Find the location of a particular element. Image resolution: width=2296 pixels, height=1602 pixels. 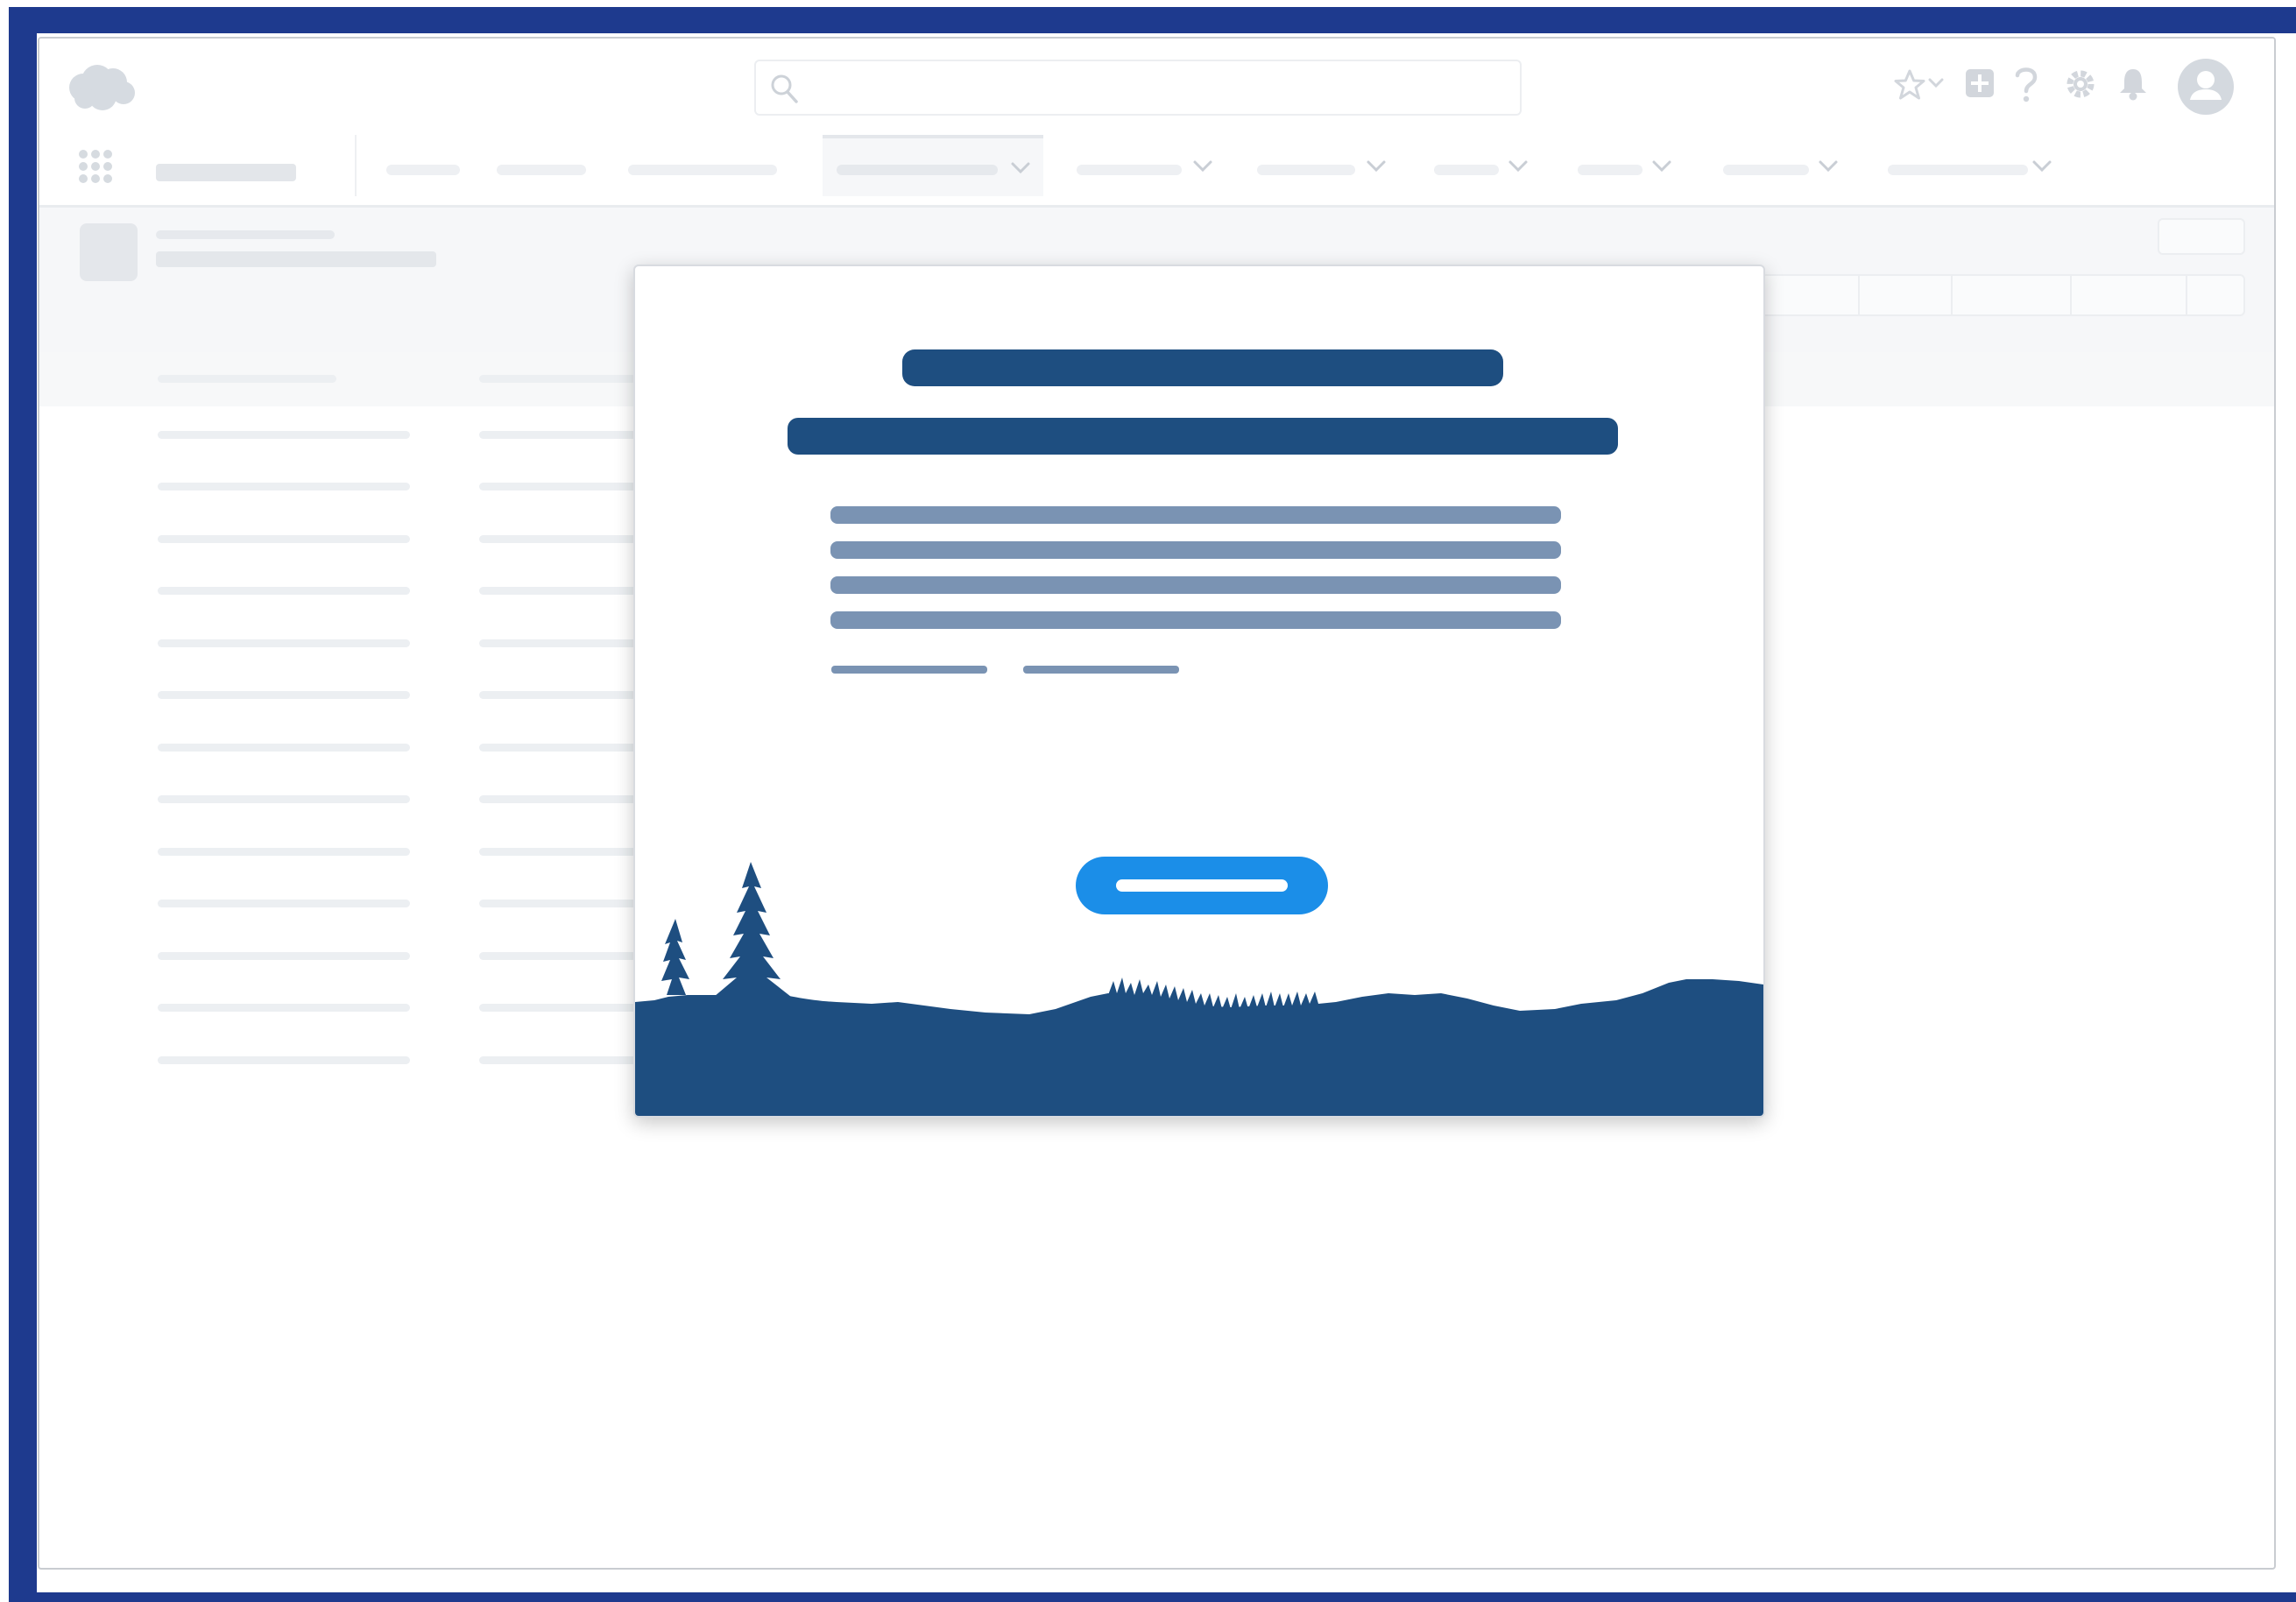

nav-divider is located at coordinates (356, 165).